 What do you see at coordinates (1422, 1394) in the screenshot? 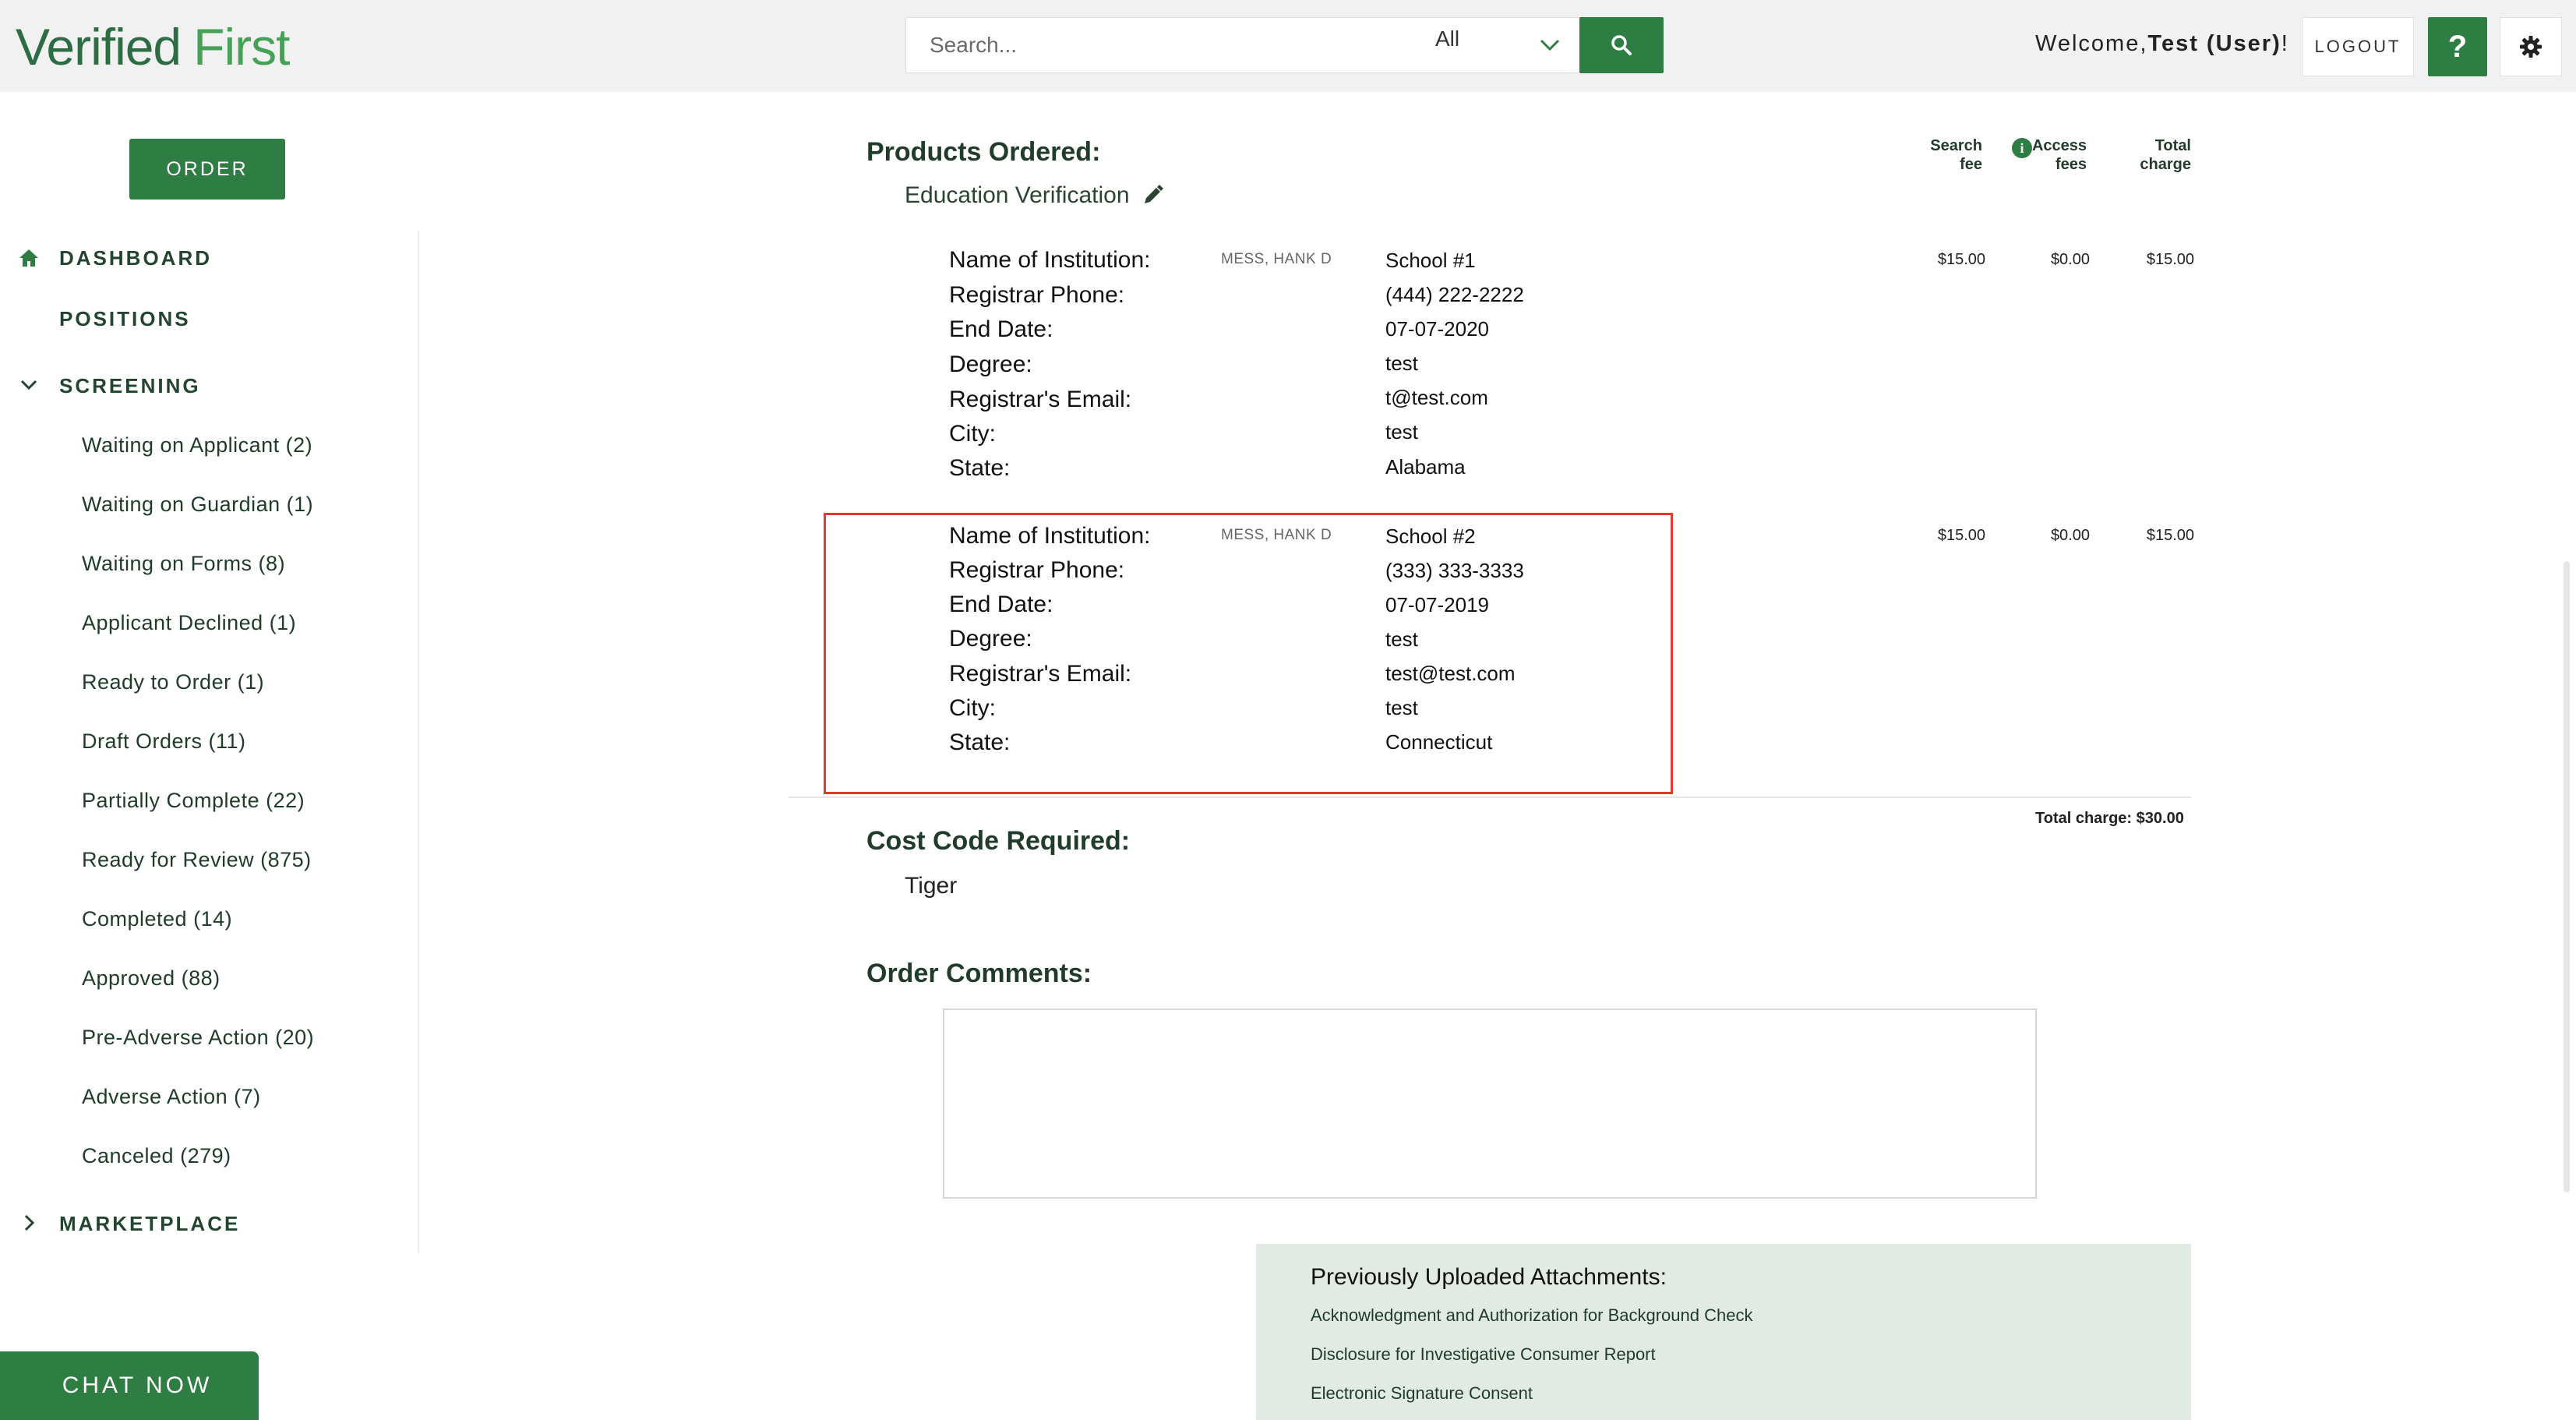
I see `attachment-link: Electronic Signature Consent` at bounding box center [1422, 1394].